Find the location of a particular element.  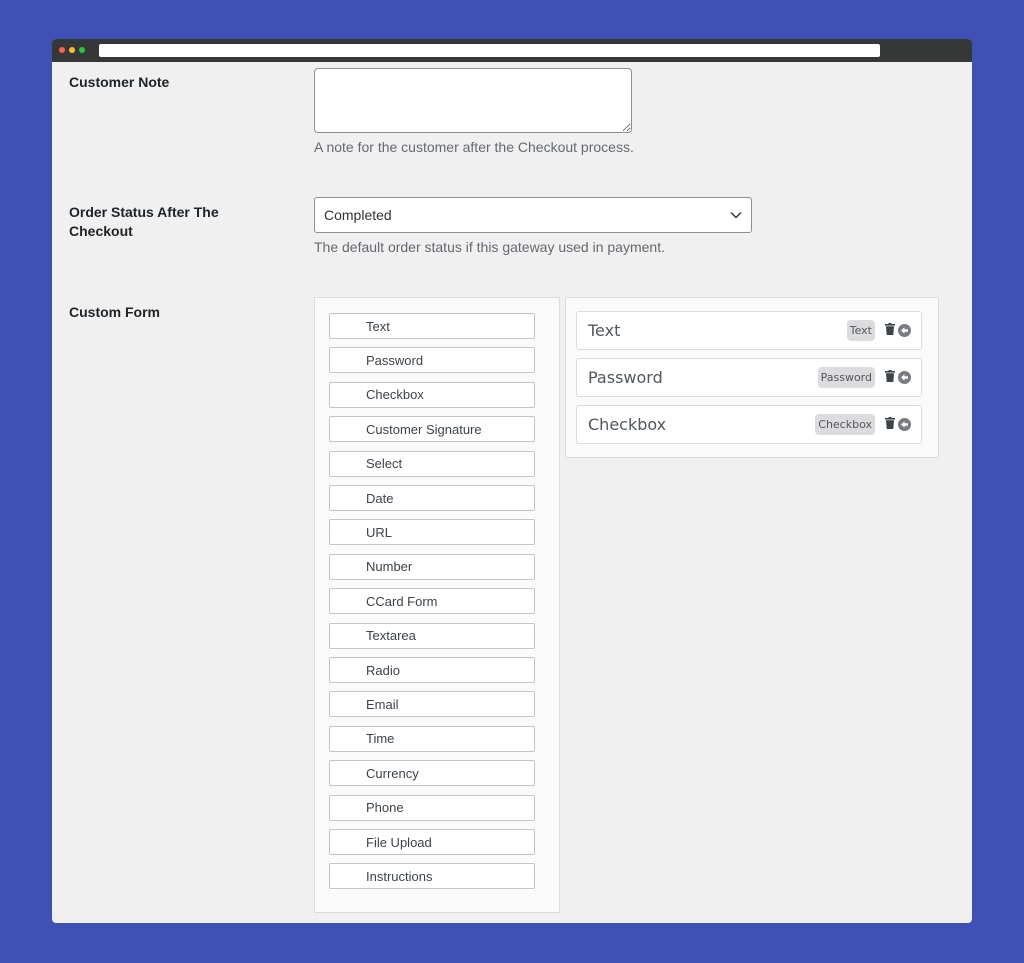

form-field-name: Password is located at coordinates (625, 377).